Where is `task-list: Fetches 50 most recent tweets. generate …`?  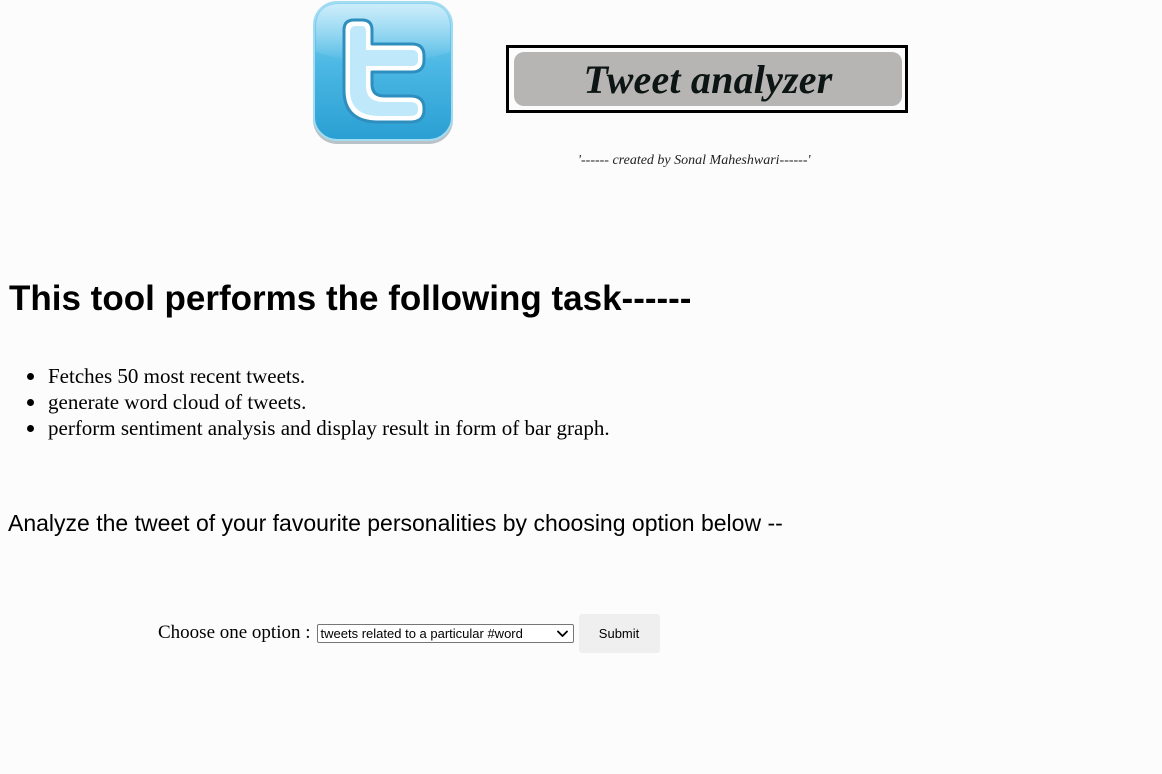 task-list: Fetches 50 most recent tweets. generate … is located at coordinates (318, 402).